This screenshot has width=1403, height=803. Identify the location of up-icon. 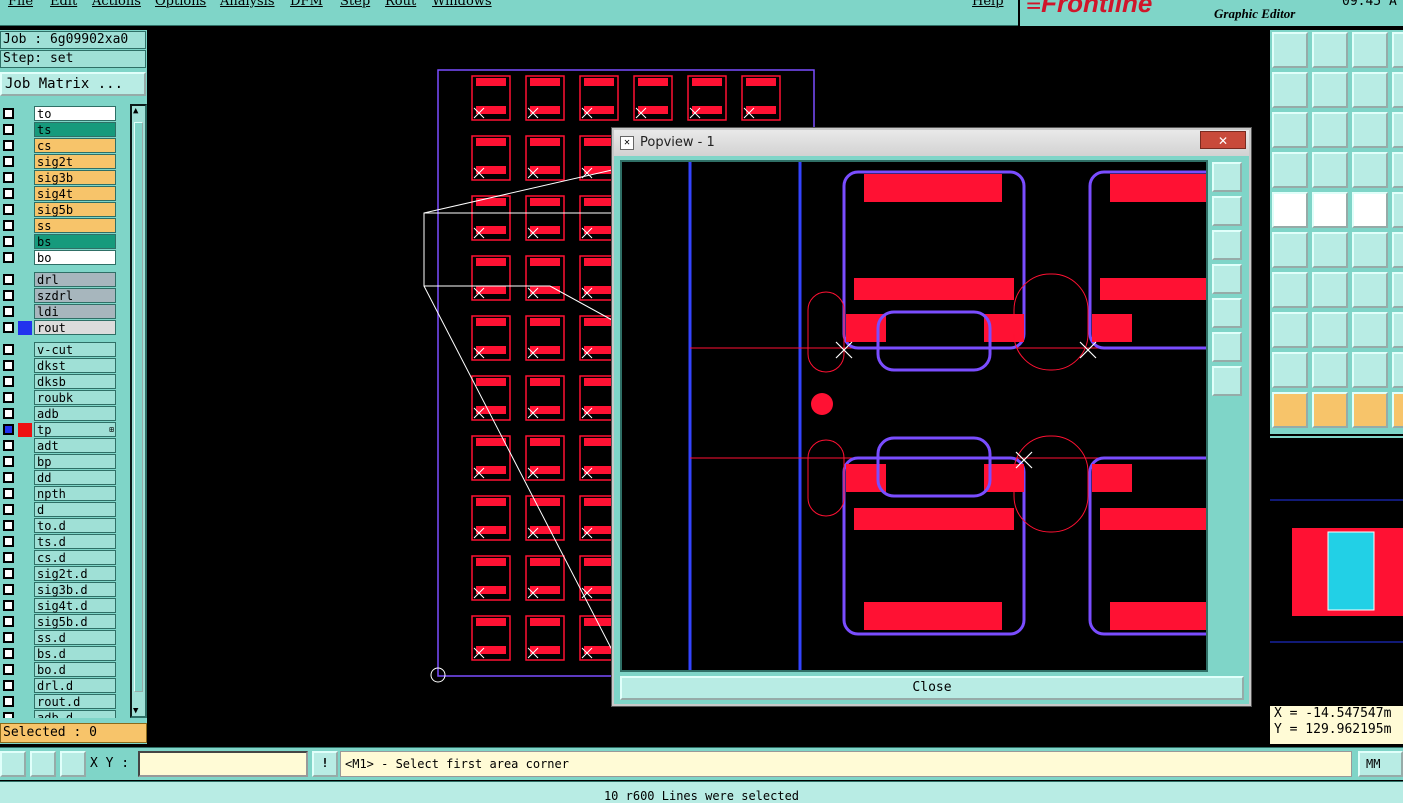
(1330, 370).